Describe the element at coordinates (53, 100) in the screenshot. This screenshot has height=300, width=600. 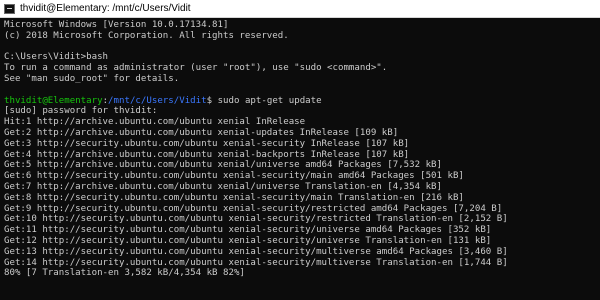
I see `prompt-user-host: thvidit@Elementary` at that location.